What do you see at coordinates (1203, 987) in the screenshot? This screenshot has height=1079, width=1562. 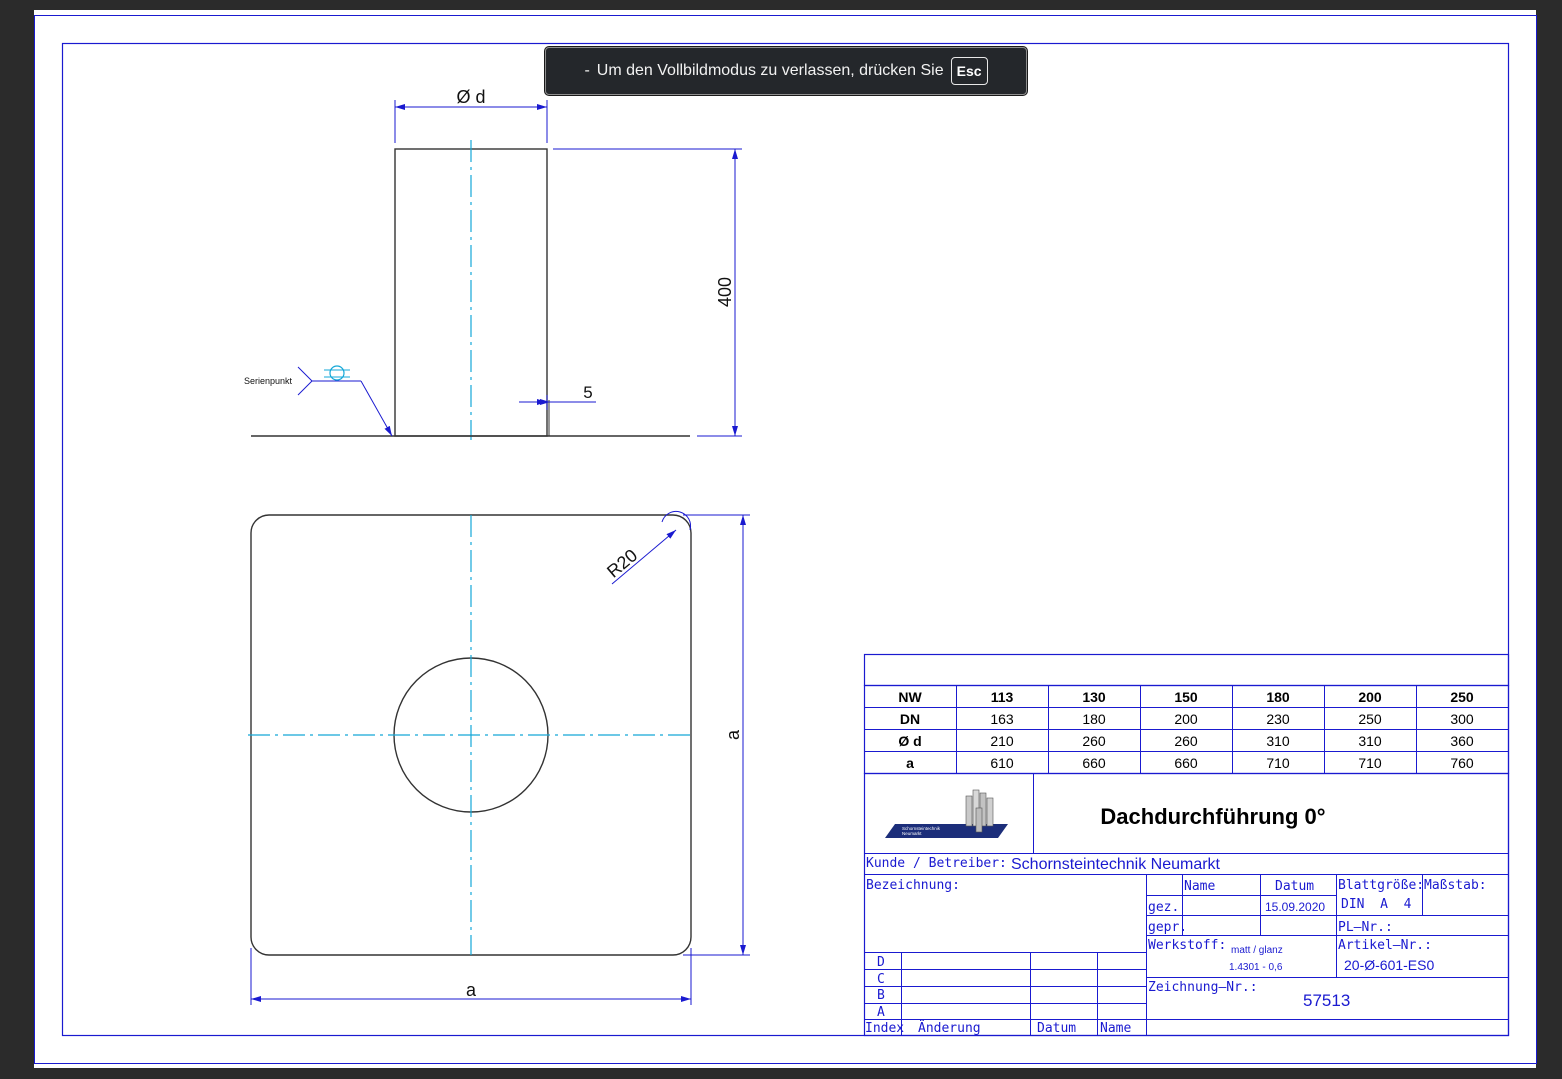 I see `drawing-number-label: Zeichnung—Nr.:` at bounding box center [1203, 987].